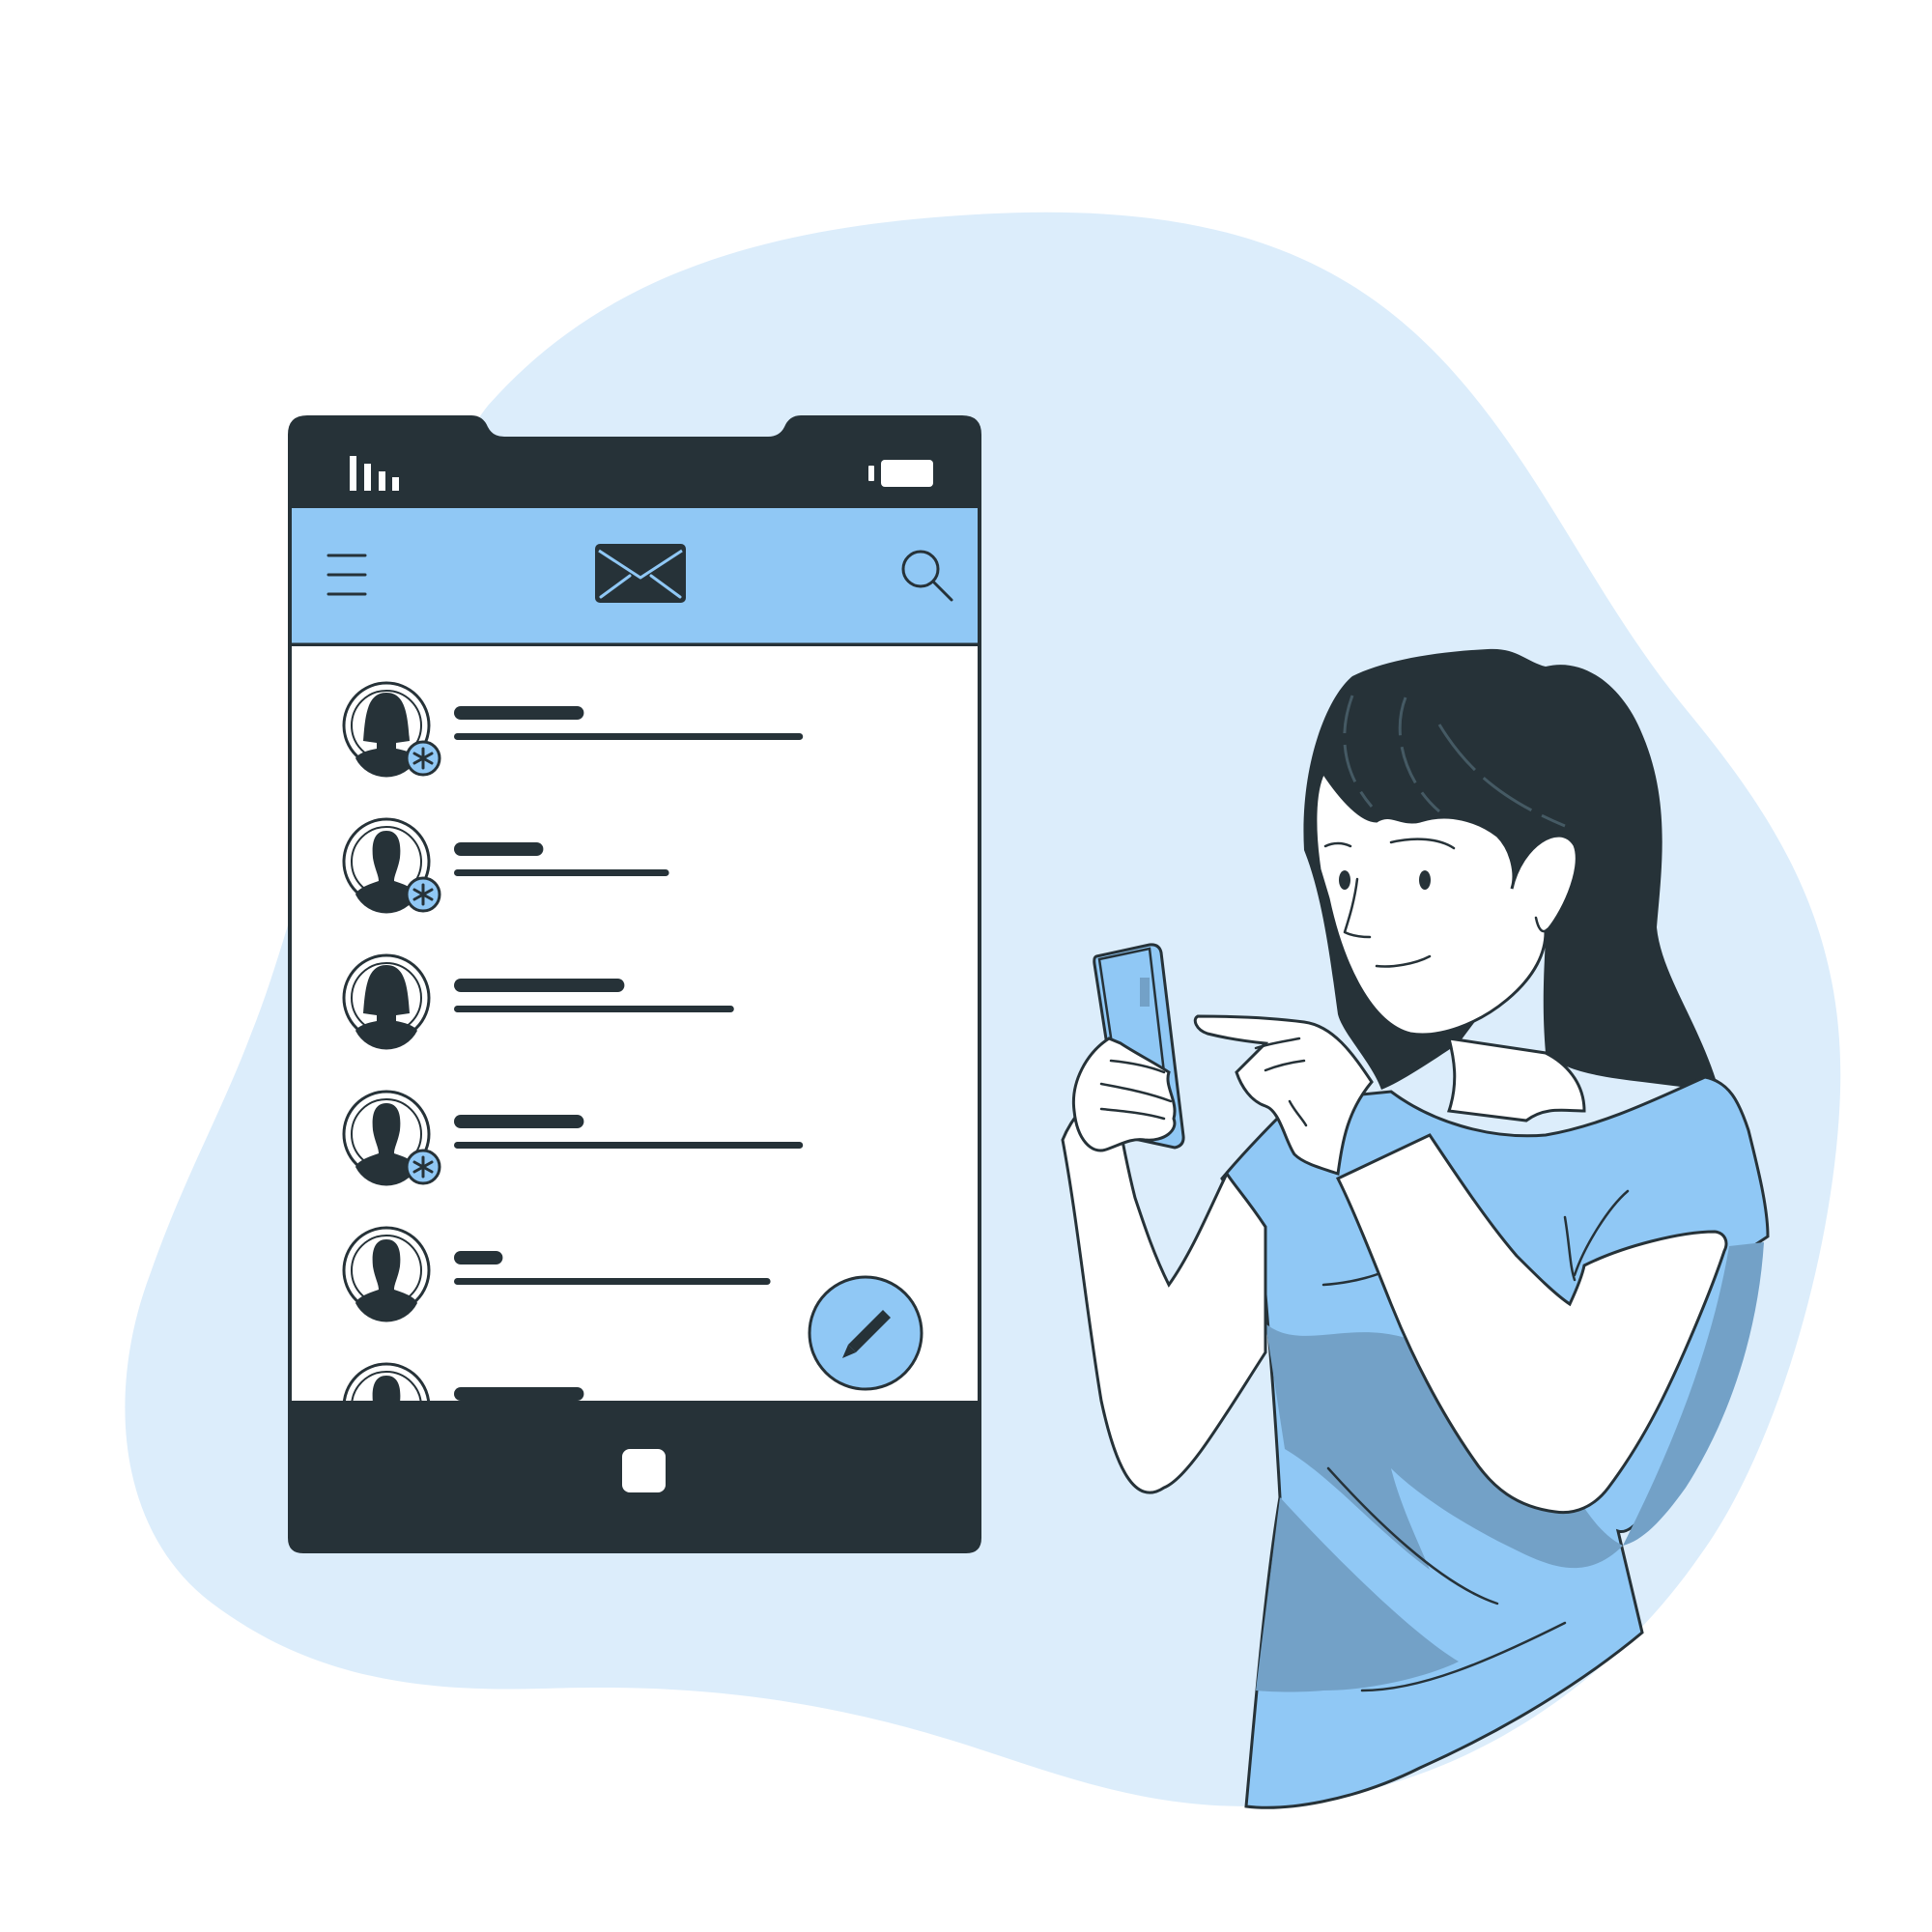  Describe the element at coordinates (1344, 880) in the screenshot. I see `left-eye` at that location.